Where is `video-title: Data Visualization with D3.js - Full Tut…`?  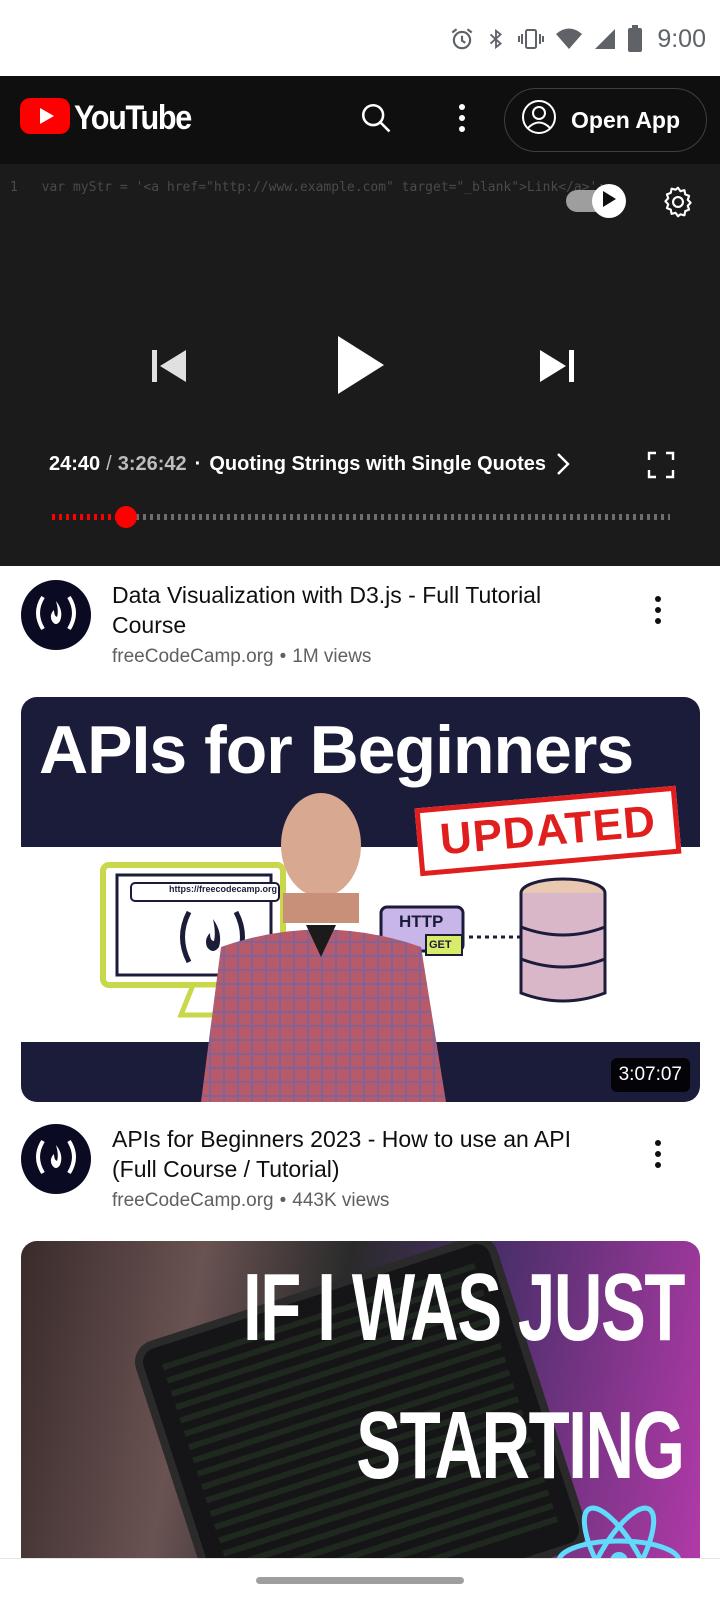
video-title: Data Visualization with D3.js - Full Tut… is located at coordinates (362, 610).